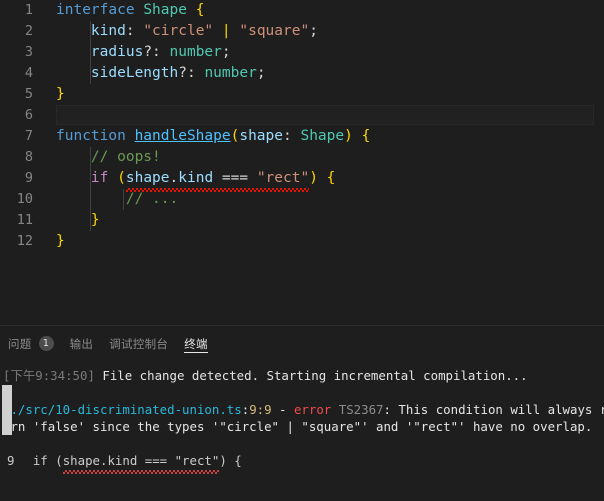 This screenshot has height=501, width=604. I want to click on token-property: radius, so click(117, 52).